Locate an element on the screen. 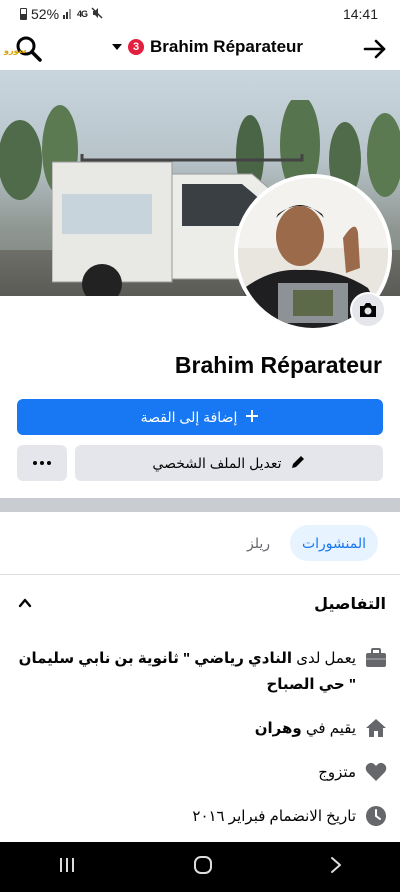  tab-reels: ريلز is located at coordinates (258, 543).